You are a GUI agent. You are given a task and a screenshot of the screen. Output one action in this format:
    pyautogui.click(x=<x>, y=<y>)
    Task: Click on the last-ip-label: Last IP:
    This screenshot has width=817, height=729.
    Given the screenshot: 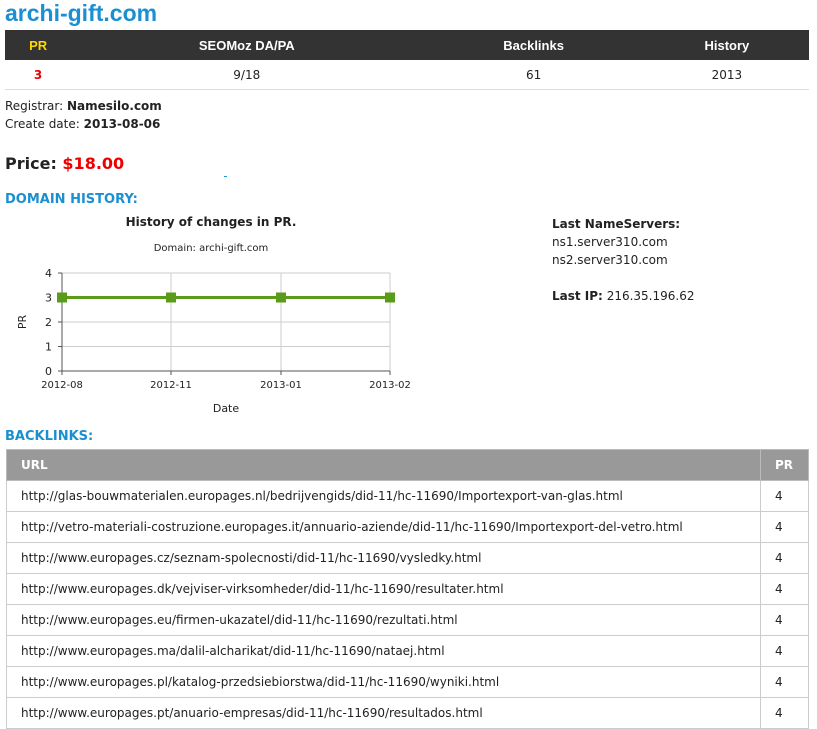 What is the action you would take?
    pyautogui.click(x=577, y=296)
    